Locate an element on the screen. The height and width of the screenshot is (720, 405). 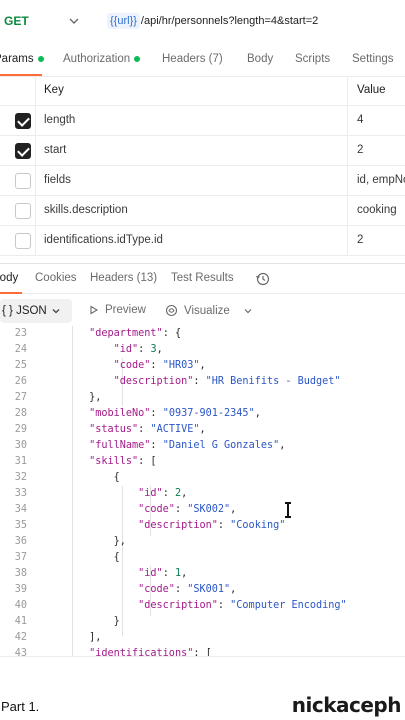
code-line: 43 "identifications": [ is located at coordinates (202, 651).